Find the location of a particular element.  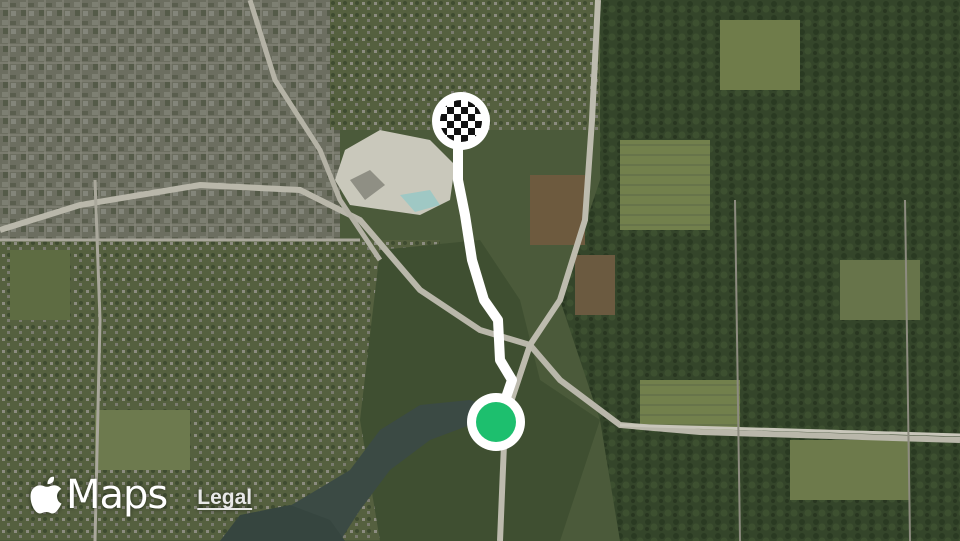

start-marker is located at coordinates (496, 422).